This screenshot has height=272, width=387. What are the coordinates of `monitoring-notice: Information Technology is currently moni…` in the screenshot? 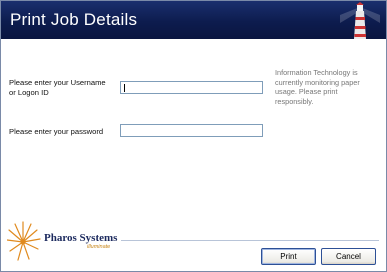 It's located at (325, 87).